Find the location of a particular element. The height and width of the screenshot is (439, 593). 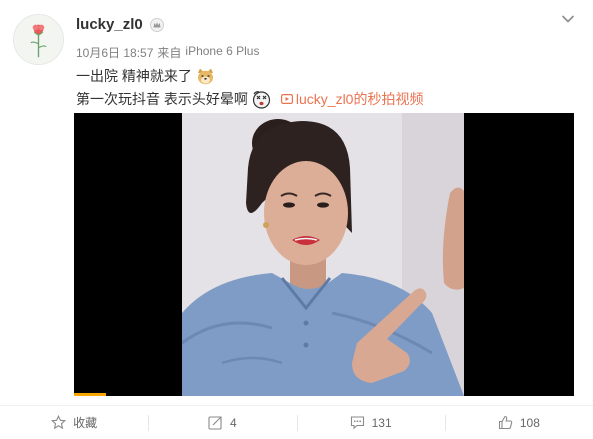

avatar is located at coordinates (38, 39).